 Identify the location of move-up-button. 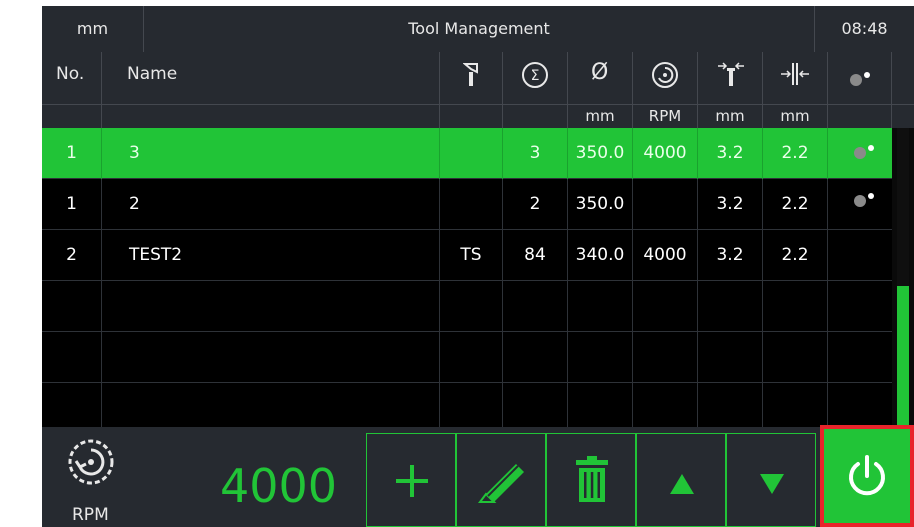
(681, 480).